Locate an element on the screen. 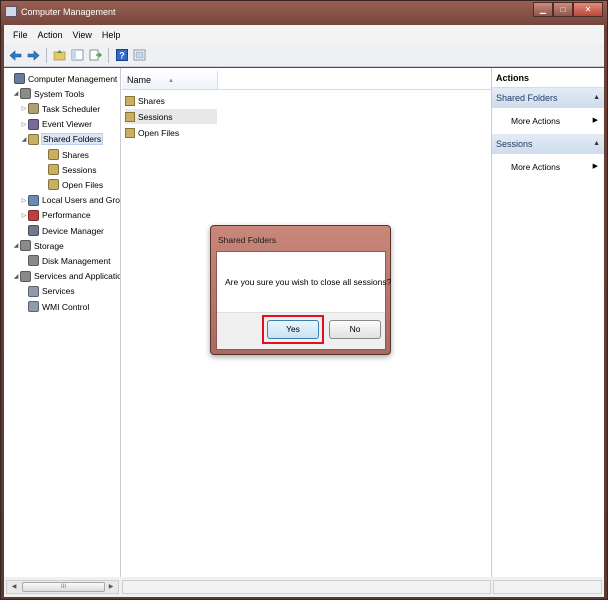  actions-section-sessions: Sessions ▲ is located at coordinates (548, 144).